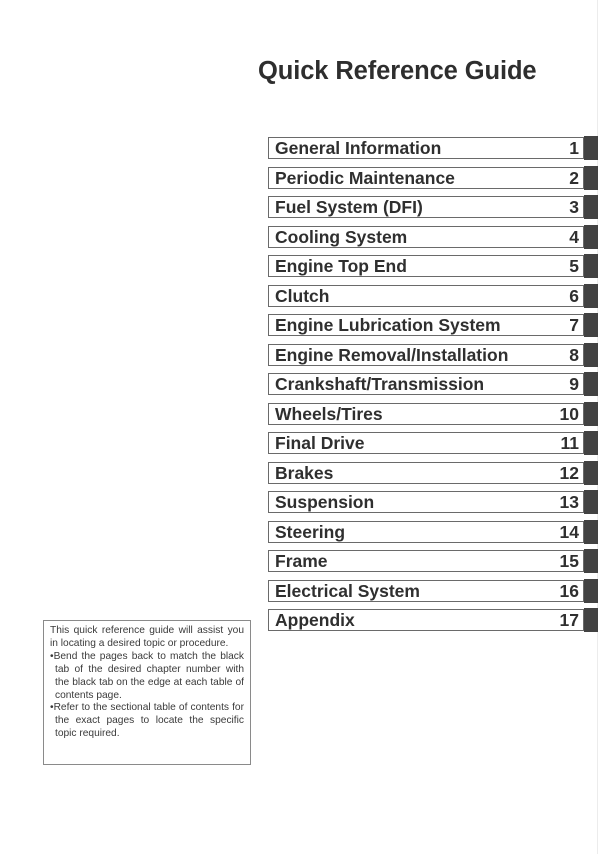 This screenshot has width=600, height=854. Describe the element at coordinates (426, 620) in the screenshot. I see `chapter-link-appendix: Appendix 17` at that location.